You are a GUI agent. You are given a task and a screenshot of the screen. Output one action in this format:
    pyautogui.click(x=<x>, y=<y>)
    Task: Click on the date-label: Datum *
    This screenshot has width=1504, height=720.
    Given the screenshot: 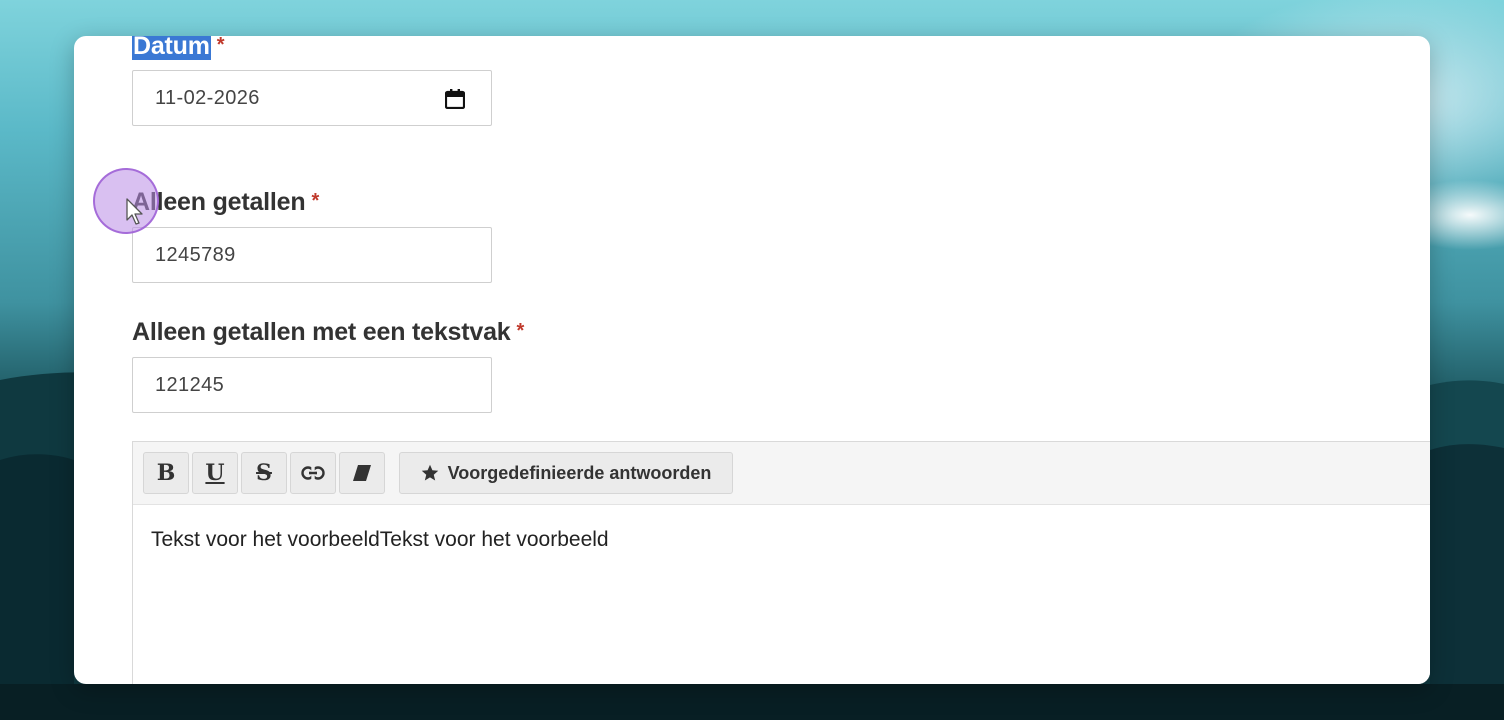 What is the action you would take?
    pyautogui.click(x=178, y=48)
    